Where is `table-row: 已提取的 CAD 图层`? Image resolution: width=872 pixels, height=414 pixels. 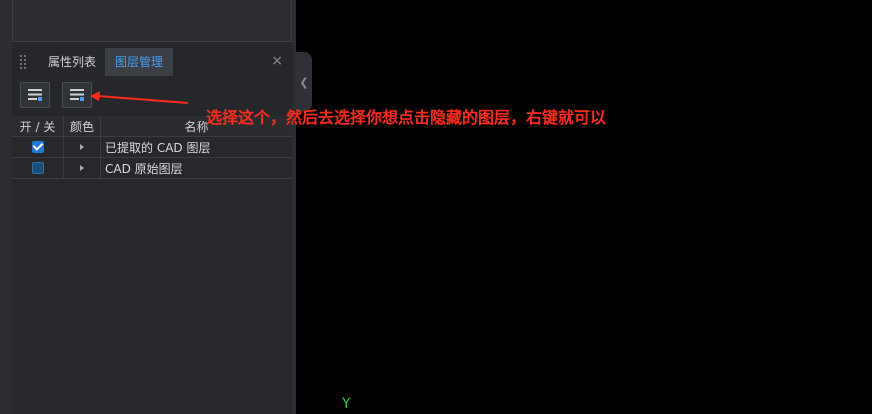 table-row: 已提取的 CAD 图层 is located at coordinates (152, 147).